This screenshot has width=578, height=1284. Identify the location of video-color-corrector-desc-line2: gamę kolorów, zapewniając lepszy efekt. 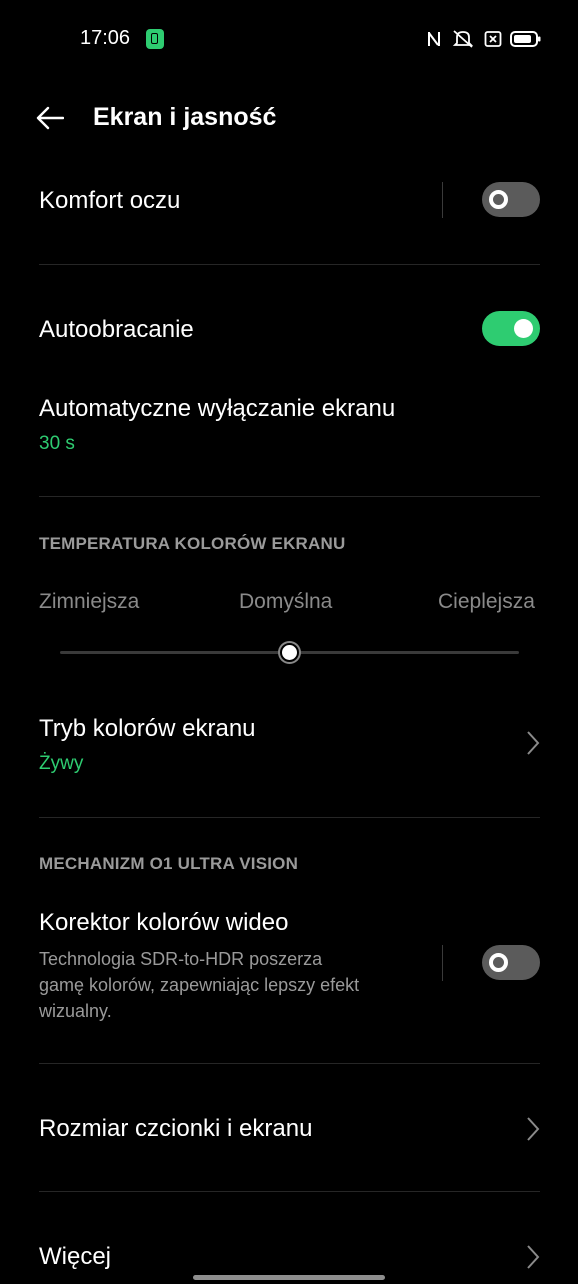
(199, 985).